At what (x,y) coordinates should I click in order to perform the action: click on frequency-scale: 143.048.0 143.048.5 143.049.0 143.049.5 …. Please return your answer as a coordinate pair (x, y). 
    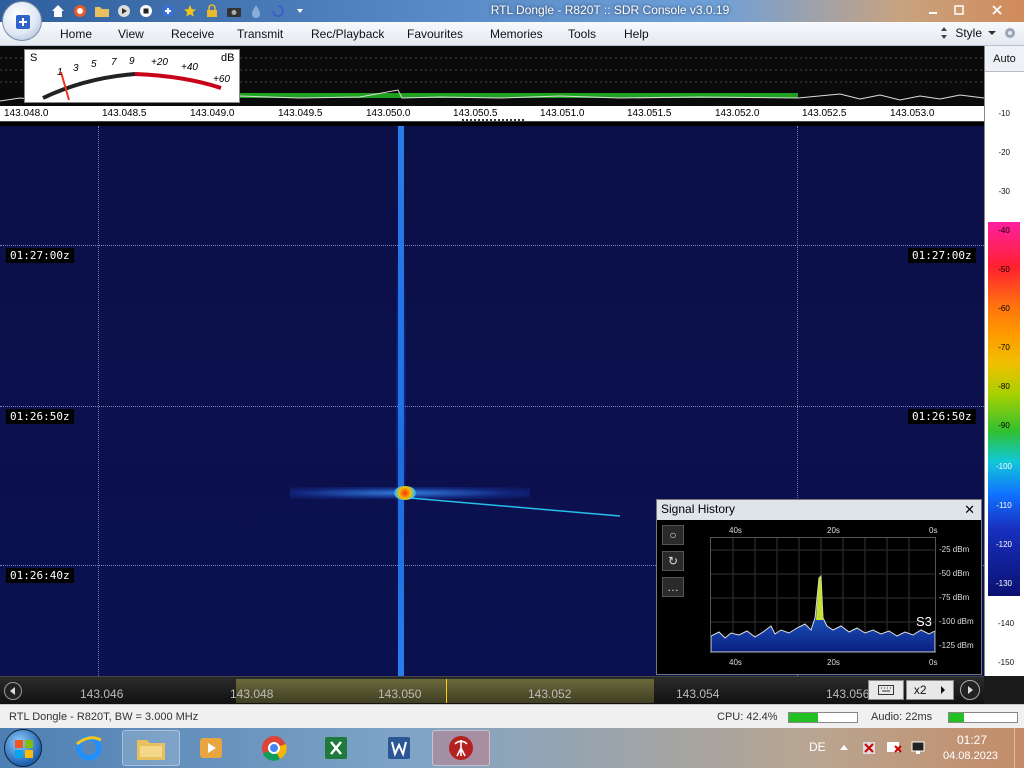
    Looking at the image, I should click on (492, 114).